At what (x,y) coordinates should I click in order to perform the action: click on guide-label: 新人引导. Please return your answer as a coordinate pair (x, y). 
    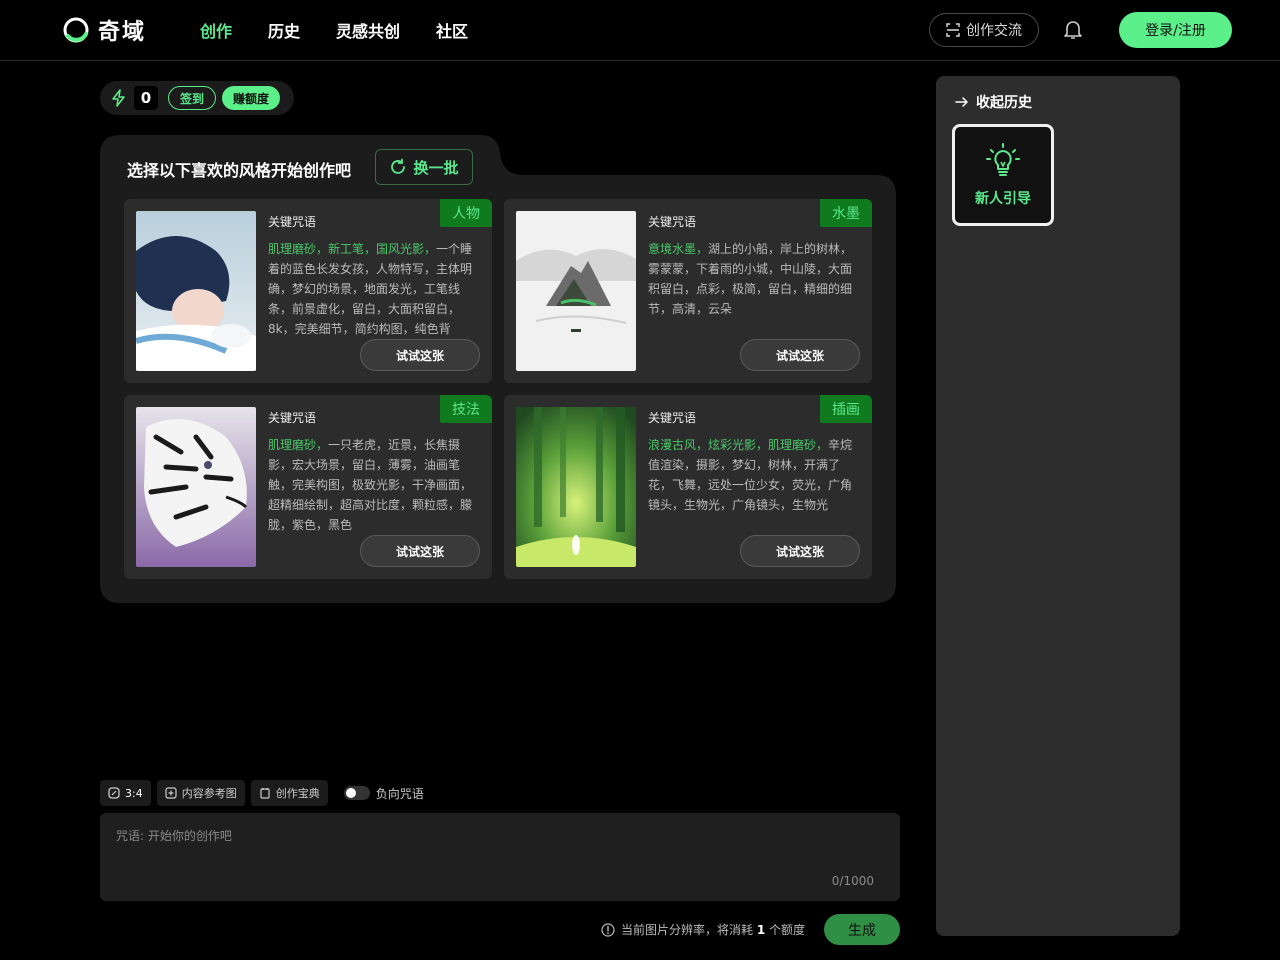
    Looking at the image, I should click on (1003, 199).